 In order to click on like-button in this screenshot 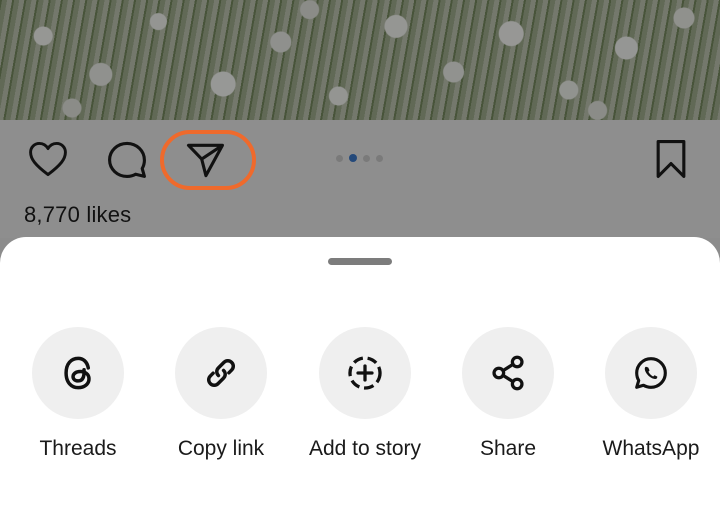, I will do `click(48, 159)`.